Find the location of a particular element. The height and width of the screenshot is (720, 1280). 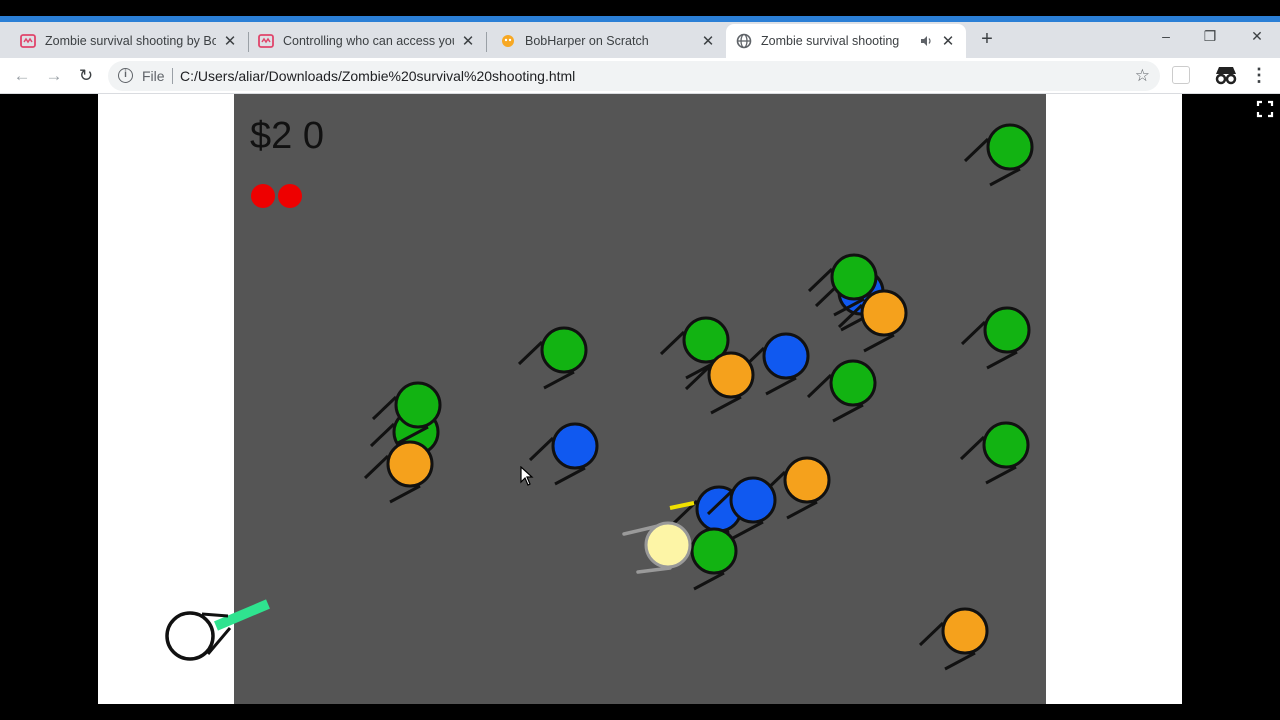

tab-title: Controlling who can access your is located at coordinates (368, 41).